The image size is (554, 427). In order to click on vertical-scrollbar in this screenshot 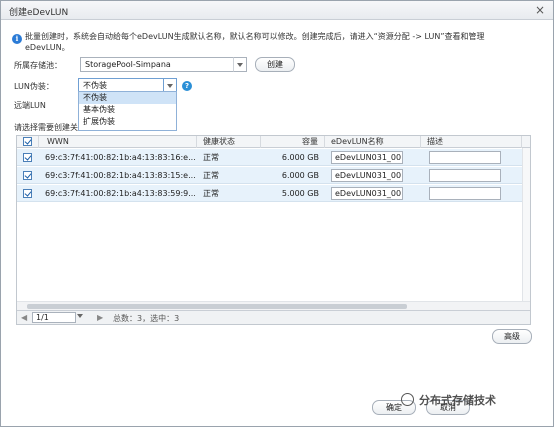, I will do `click(526, 229)`.